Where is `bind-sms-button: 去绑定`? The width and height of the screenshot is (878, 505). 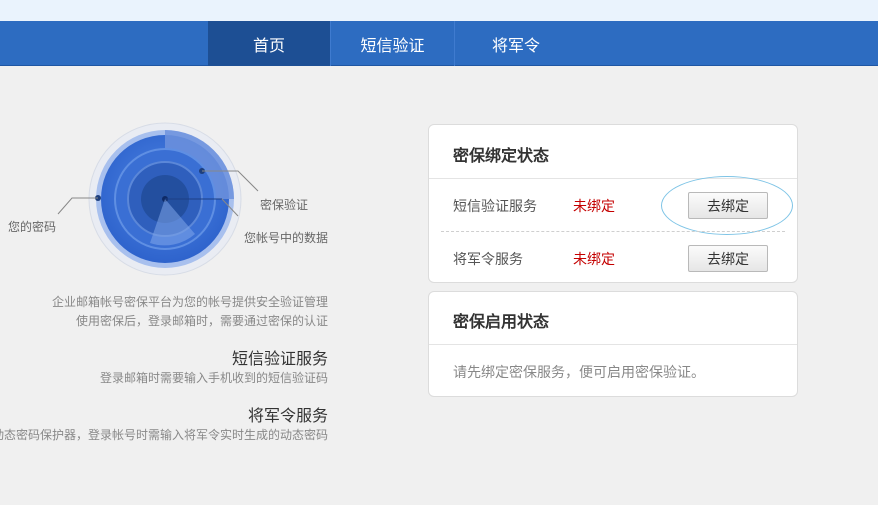
bind-sms-button: 去绑定 is located at coordinates (728, 205).